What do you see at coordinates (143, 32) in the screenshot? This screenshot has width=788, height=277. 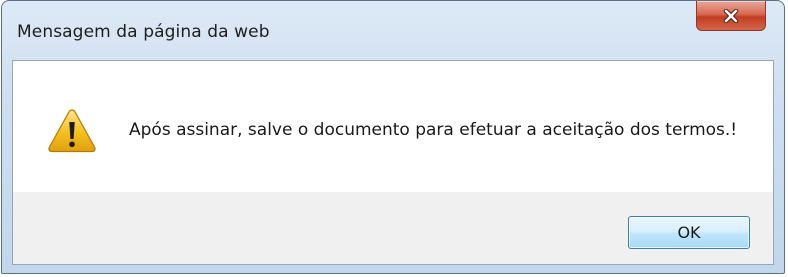 I see `dialog-title: Mensagem da página da web` at bounding box center [143, 32].